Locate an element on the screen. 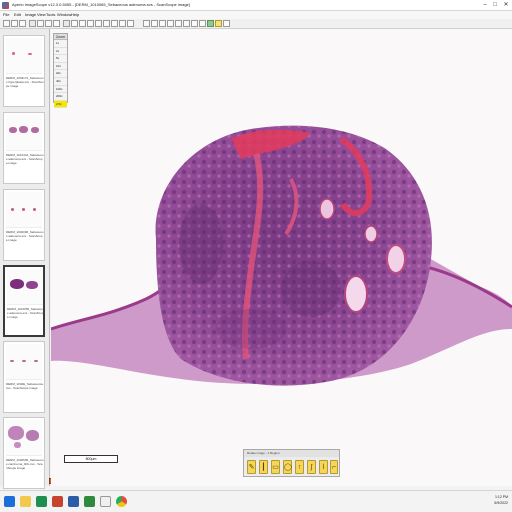 This screenshot has height=512, width=512. polygon-tool-icon: ⌇ is located at coordinates (323, 467).